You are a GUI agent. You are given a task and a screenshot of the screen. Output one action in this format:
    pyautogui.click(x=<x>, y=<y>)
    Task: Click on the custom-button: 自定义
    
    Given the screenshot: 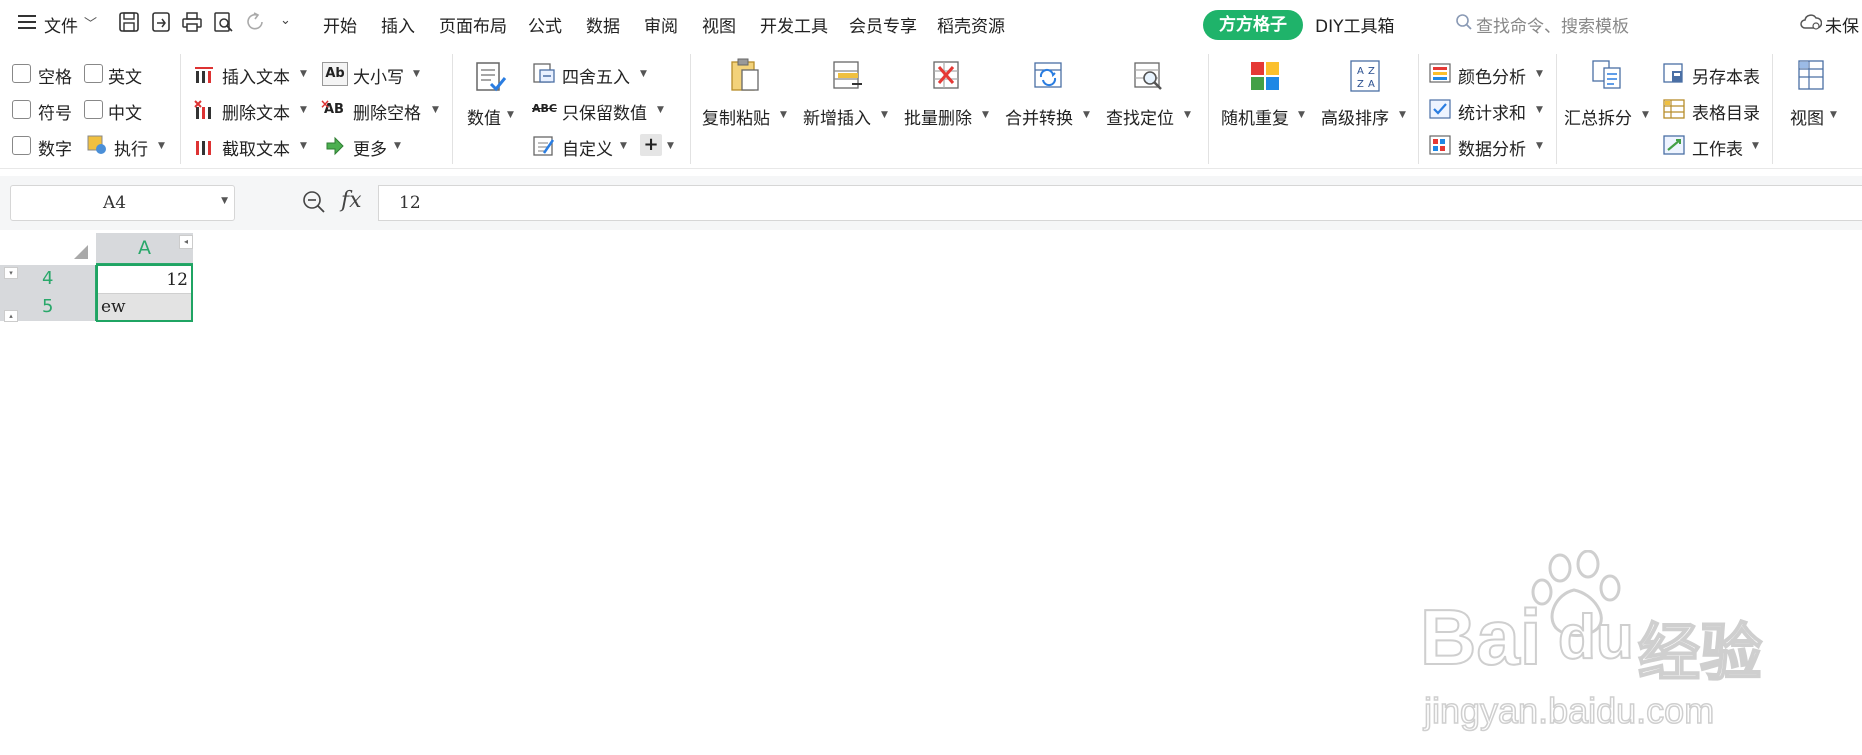 What is the action you would take?
    pyautogui.click(x=587, y=147)
    